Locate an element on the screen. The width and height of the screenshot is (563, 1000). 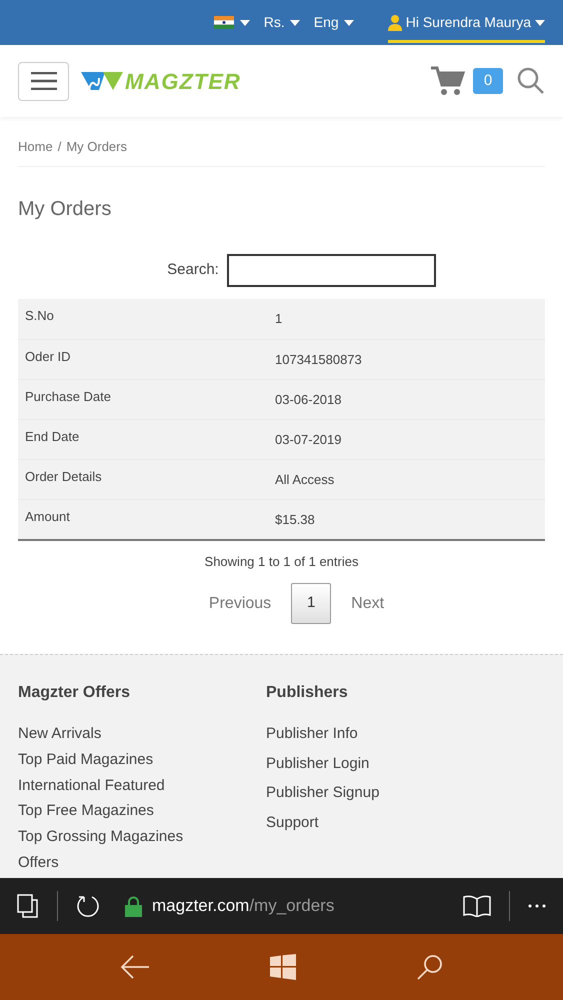
footer-heading: Publishers is located at coordinates (307, 693).